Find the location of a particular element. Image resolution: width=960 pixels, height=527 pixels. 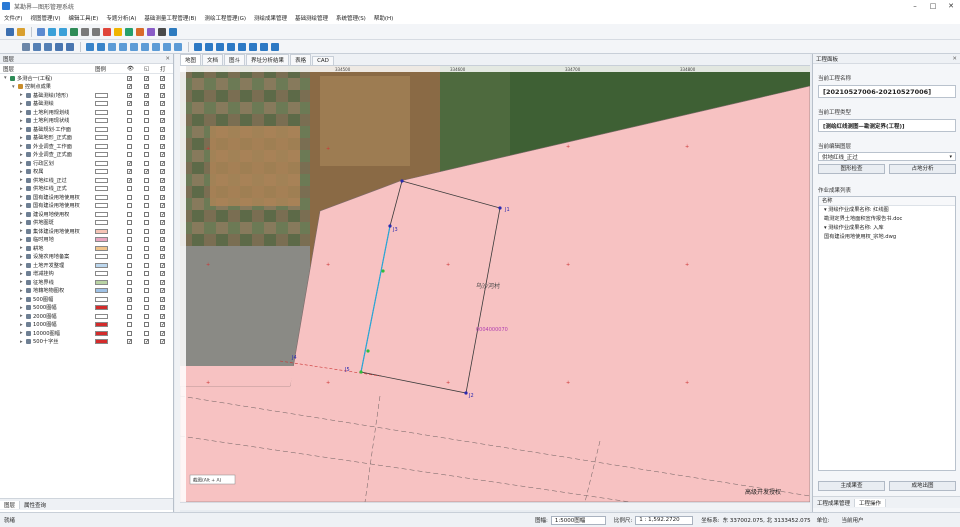

layer-tree-row: ▸ 土地开发整理 ✓ is located at coordinates (86, 265).